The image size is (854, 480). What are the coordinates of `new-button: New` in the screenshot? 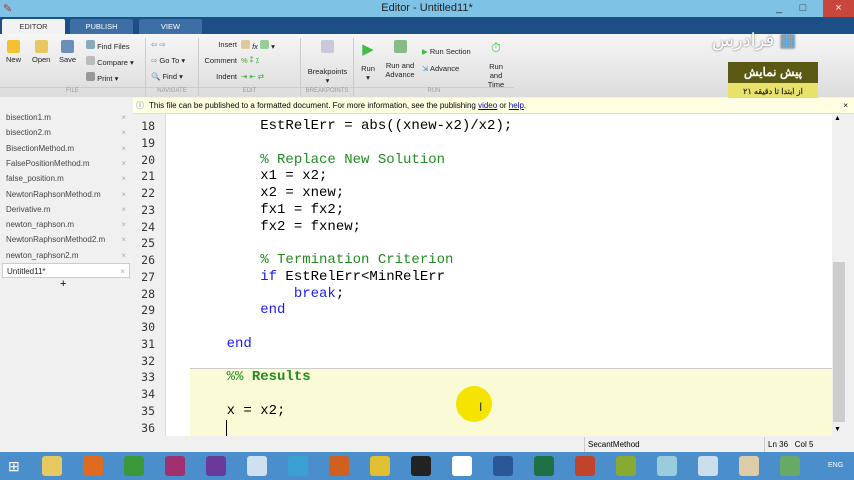 It's located at (13, 52).